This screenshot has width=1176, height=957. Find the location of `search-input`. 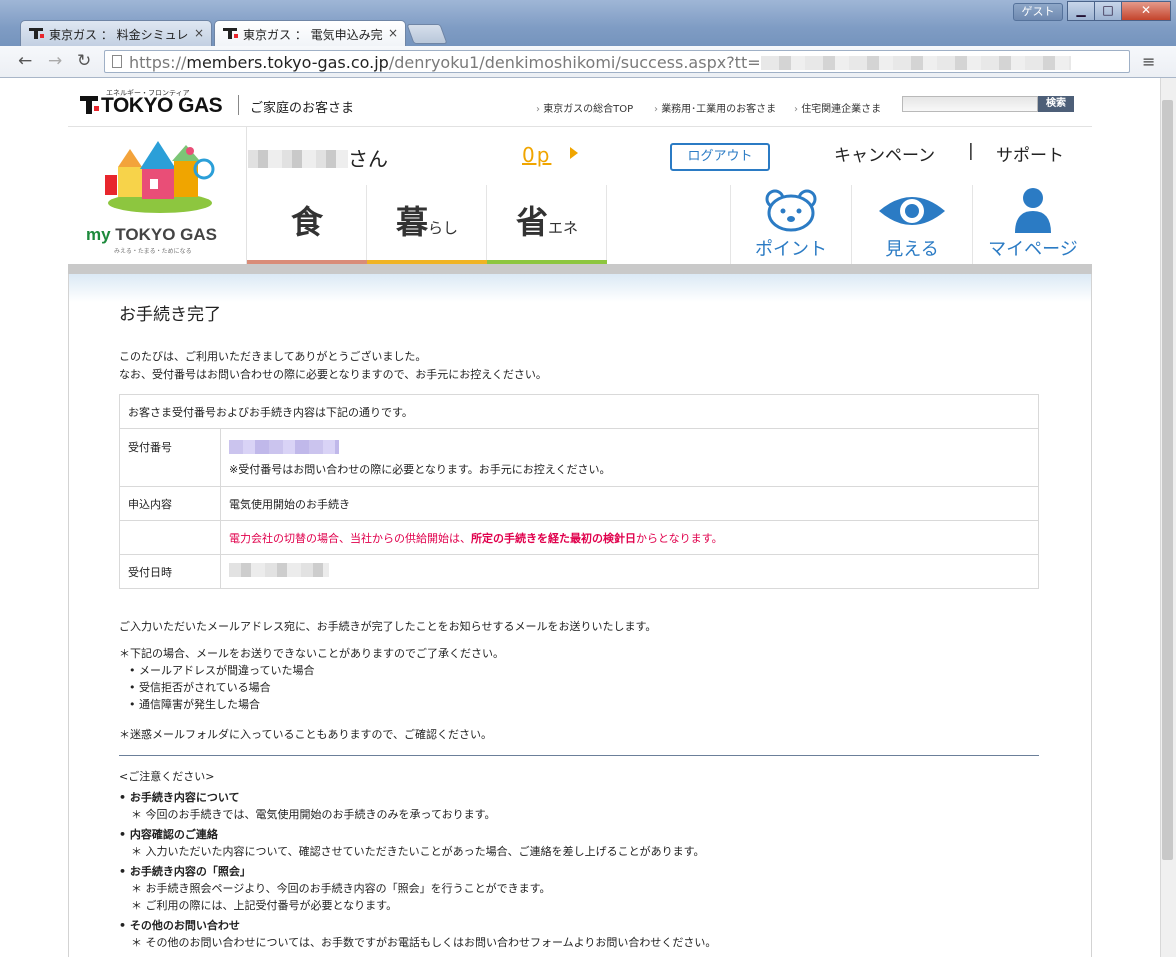

search-input is located at coordinates (970, 104).